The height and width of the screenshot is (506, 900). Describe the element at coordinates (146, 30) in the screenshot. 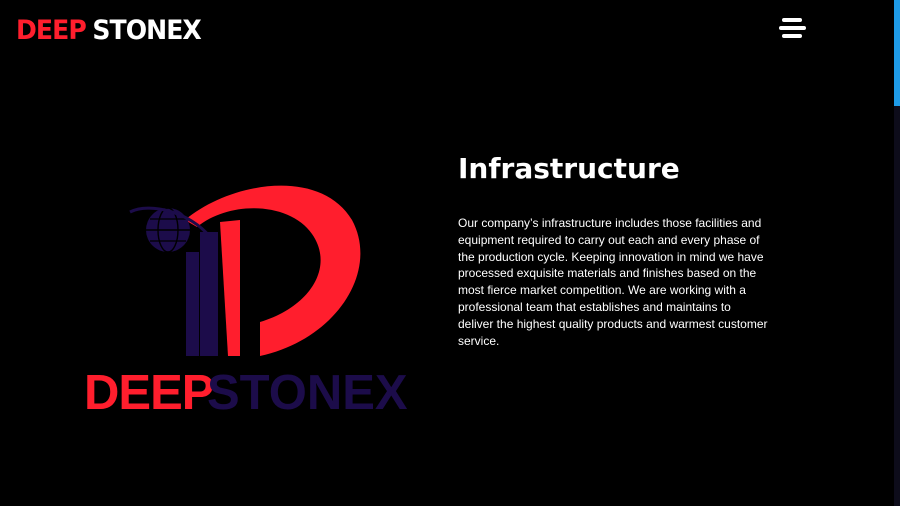

I see `header-logo-word-stonex: STONEX` at that location.